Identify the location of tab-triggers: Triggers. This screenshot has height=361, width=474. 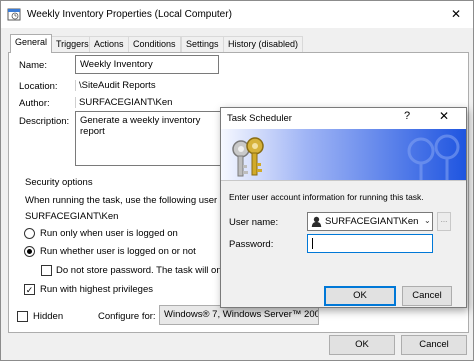
(72, 44).